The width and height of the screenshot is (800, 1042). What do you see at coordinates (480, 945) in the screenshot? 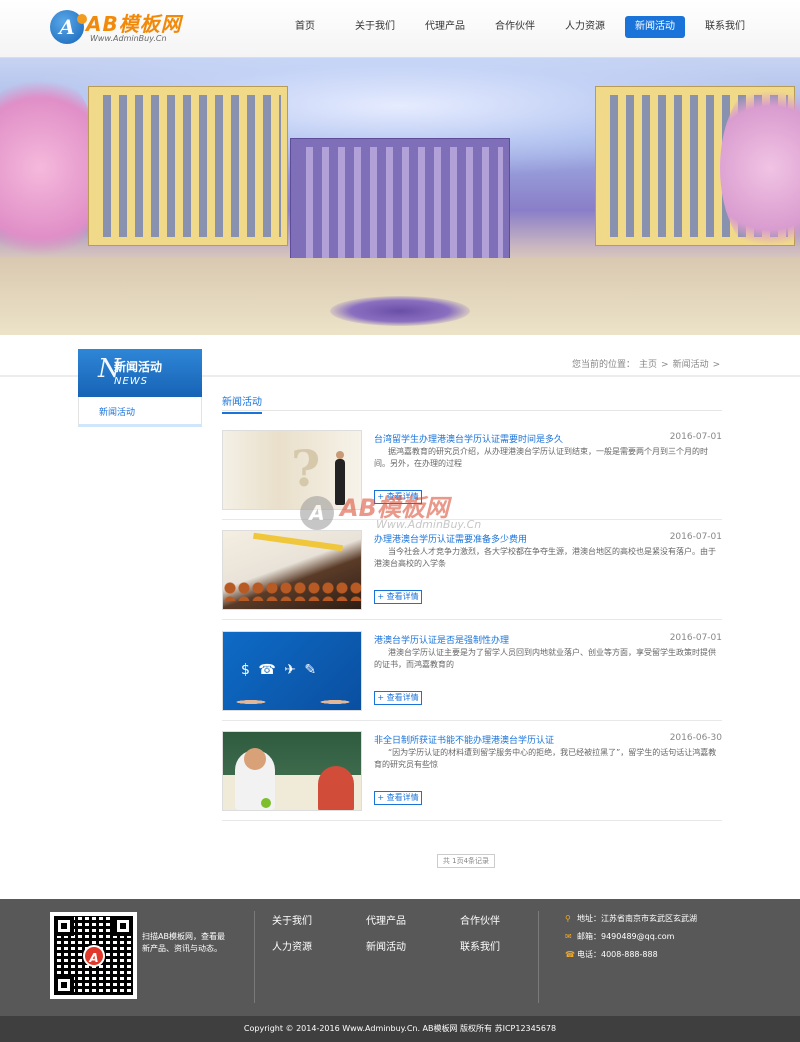
I see `footer-link-contact: 联系我们` at bounding box center [480, 945].